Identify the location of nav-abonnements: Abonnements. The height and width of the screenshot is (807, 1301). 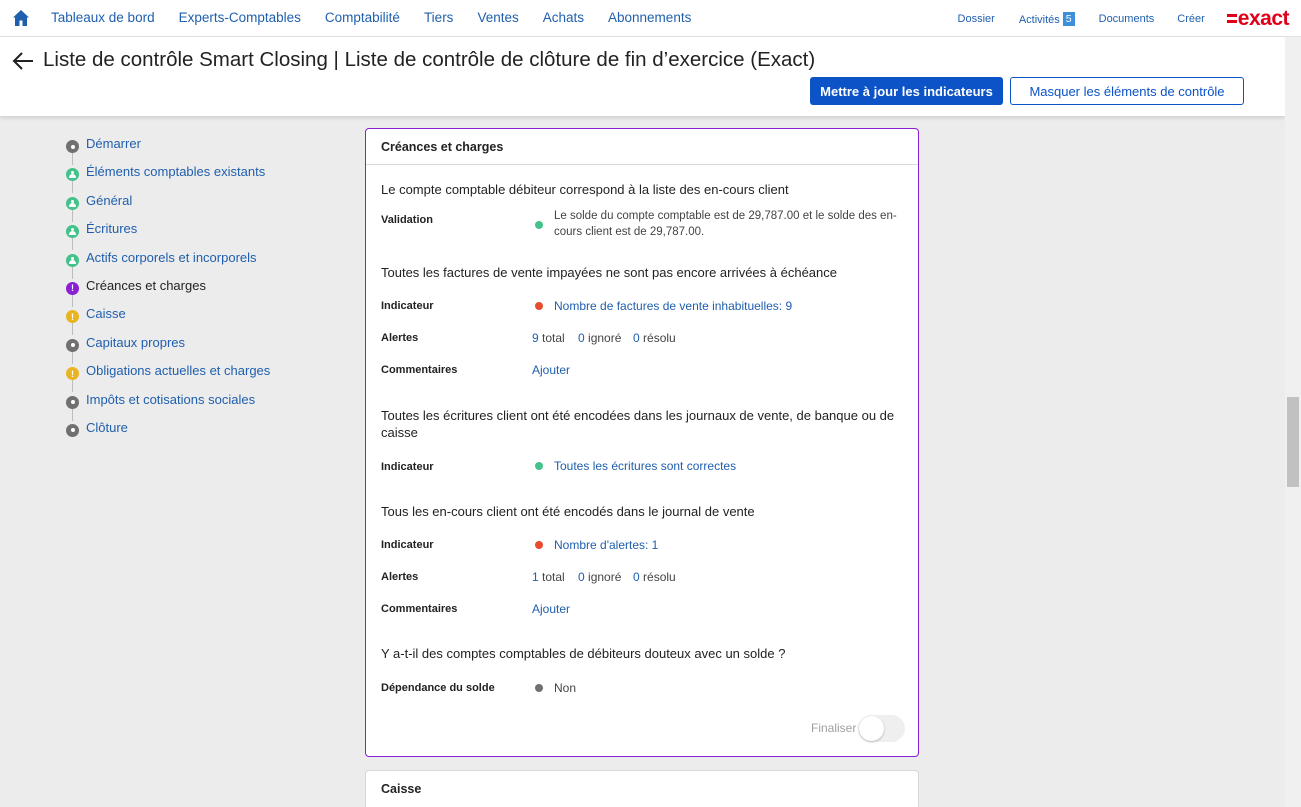
(649, 17).